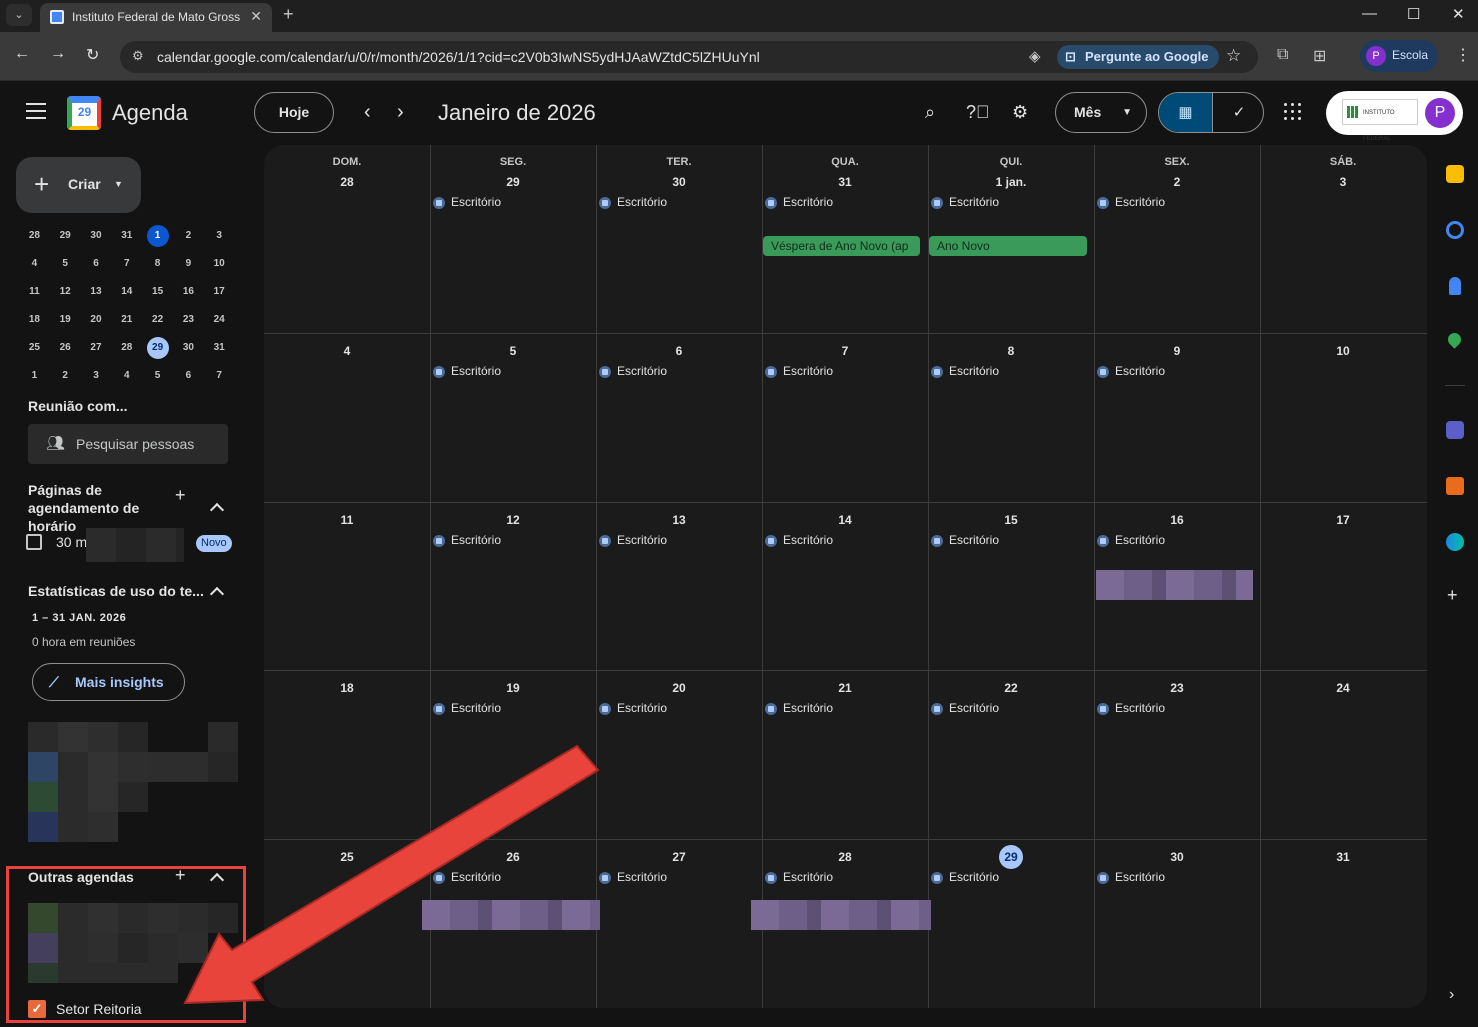 Image resolution: width=1478 pixels, height=1027 pixels. What do you see at coordinates (347, 857) in the screenshot?
I see `day-number: 25` at bounding box center [347, 857].